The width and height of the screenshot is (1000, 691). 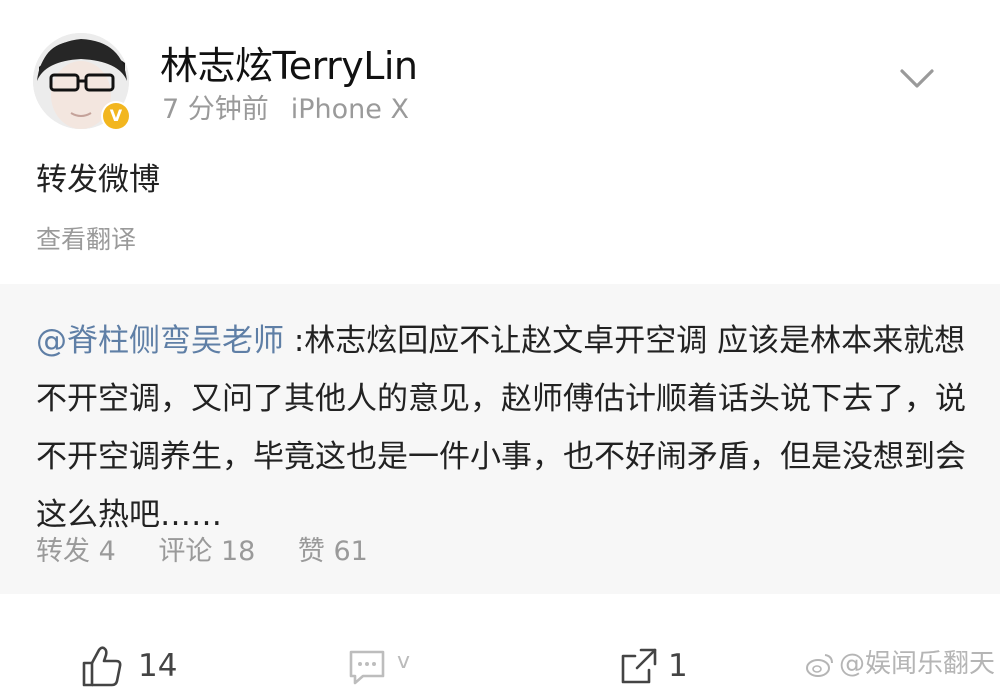 I want to click on repost-icon, so click(x=639, y=666).